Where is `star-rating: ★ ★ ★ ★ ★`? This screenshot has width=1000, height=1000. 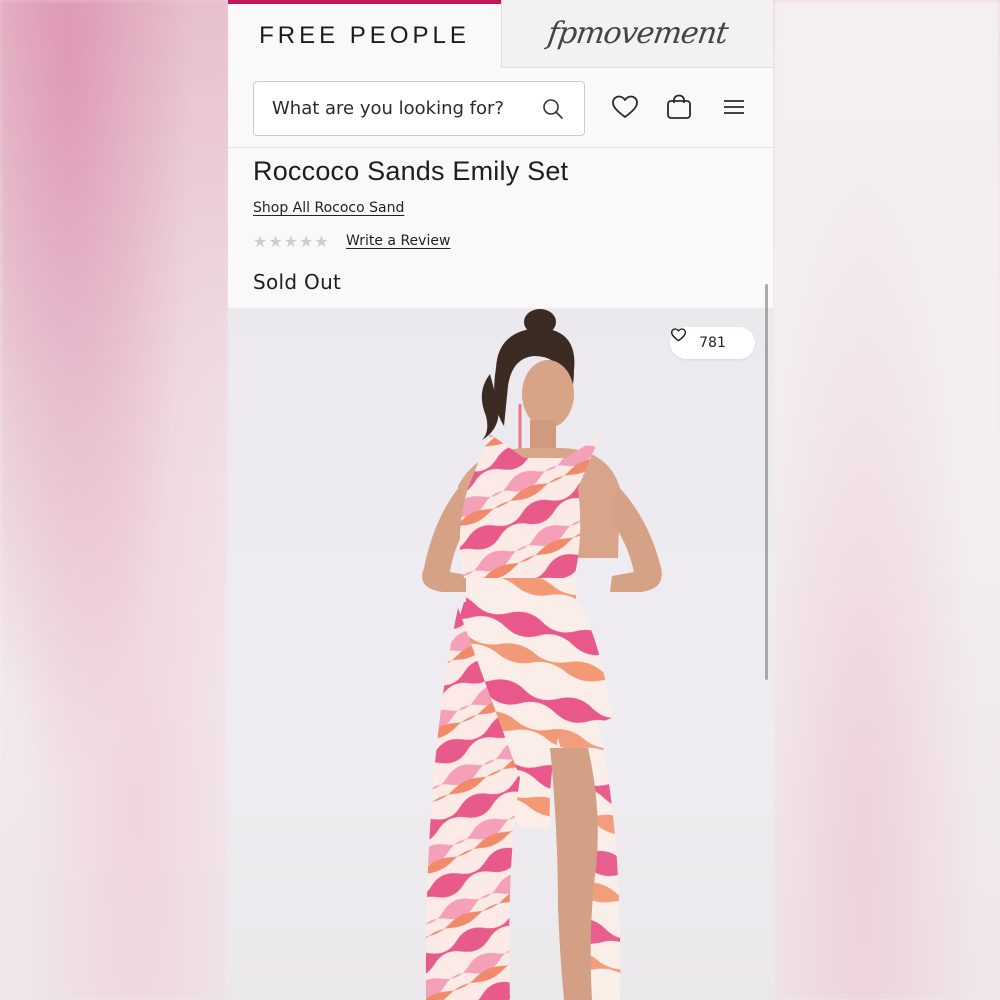
star-rating: ★ ★ ★ ★ ★ is located at coordinates (291, 241).